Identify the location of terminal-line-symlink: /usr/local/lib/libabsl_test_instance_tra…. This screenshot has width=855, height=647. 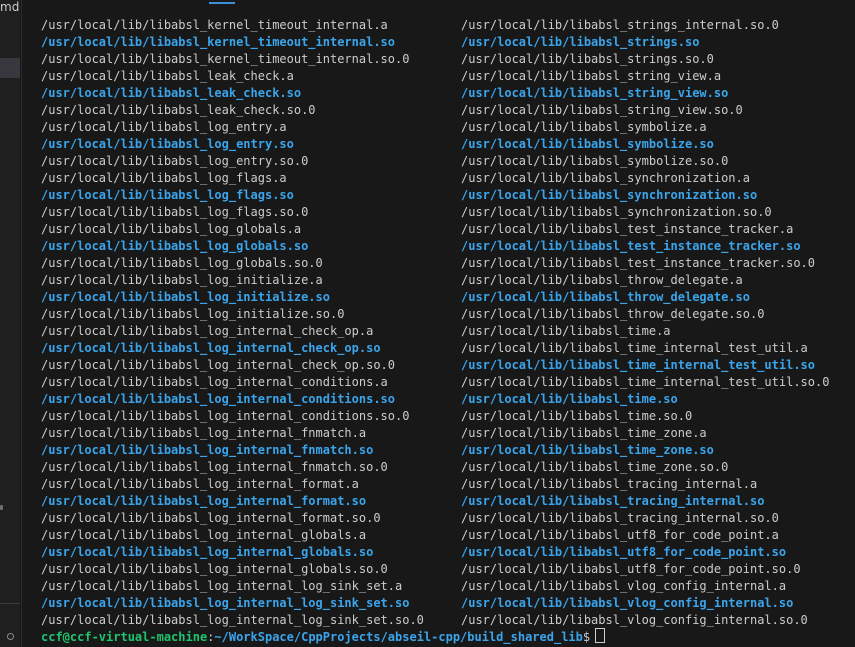
(631, 246).